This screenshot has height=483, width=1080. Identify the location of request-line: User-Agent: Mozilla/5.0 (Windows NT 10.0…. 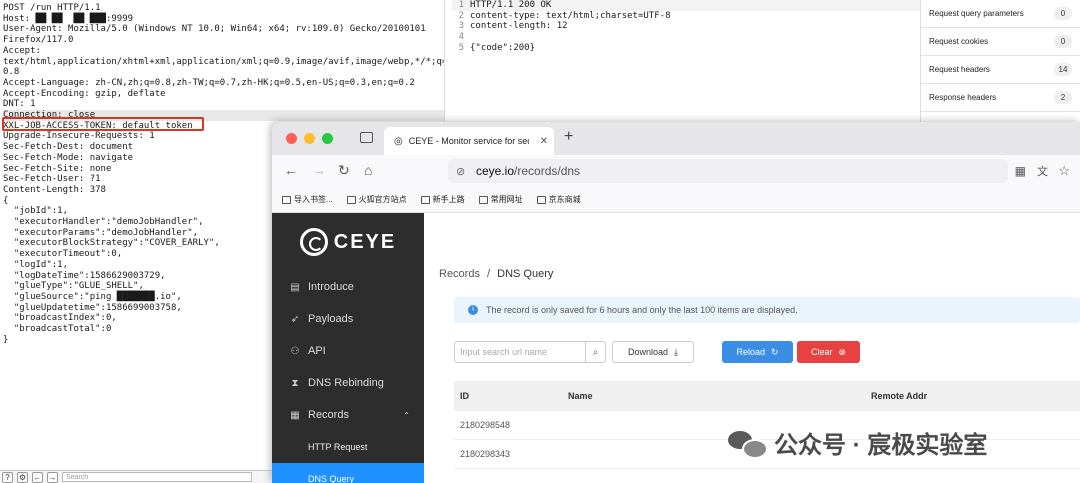
(214, 29).